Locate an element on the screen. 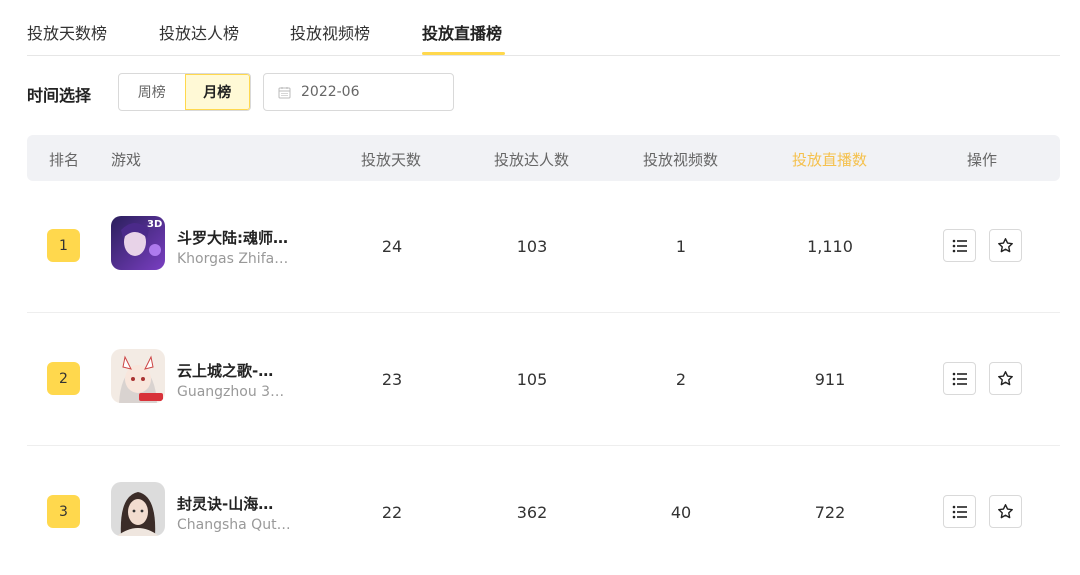 The image size is (1080, 575). header-videos: 投放视频数 is located at coordinates (681, 160).